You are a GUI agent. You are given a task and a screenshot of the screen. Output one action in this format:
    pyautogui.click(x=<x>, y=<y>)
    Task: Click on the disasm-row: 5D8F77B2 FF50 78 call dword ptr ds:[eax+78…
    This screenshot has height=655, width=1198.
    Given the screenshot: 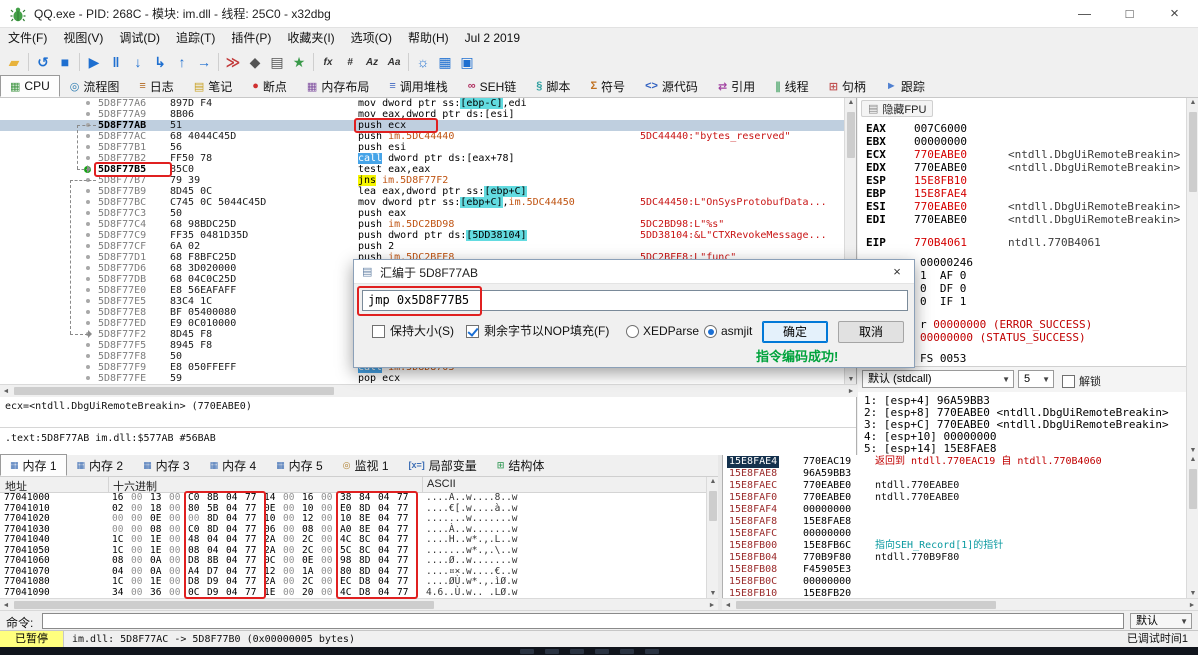 What is the action you would take?
    pyautogui.click(x=422, y=158)
    